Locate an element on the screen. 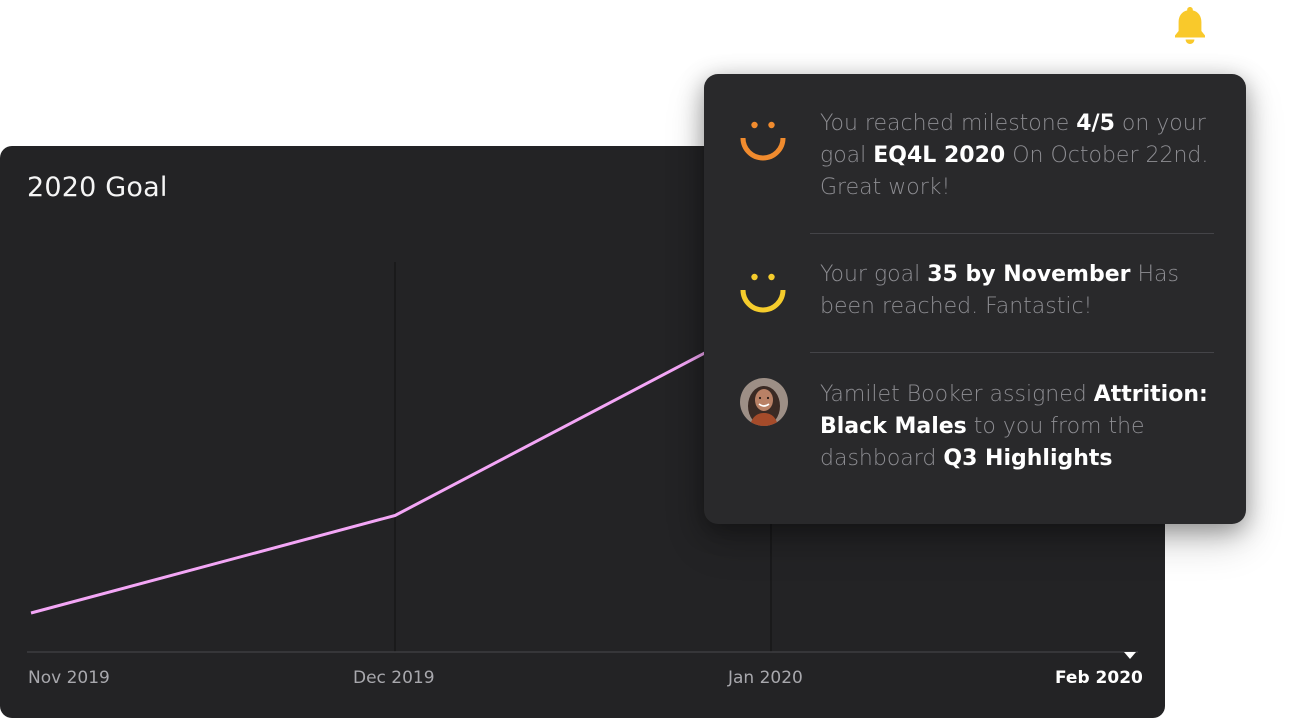 Image resolution: width=1306 pixels, height=718 pixels. smiley-yellow-icon is located at coordinates (763, 291).